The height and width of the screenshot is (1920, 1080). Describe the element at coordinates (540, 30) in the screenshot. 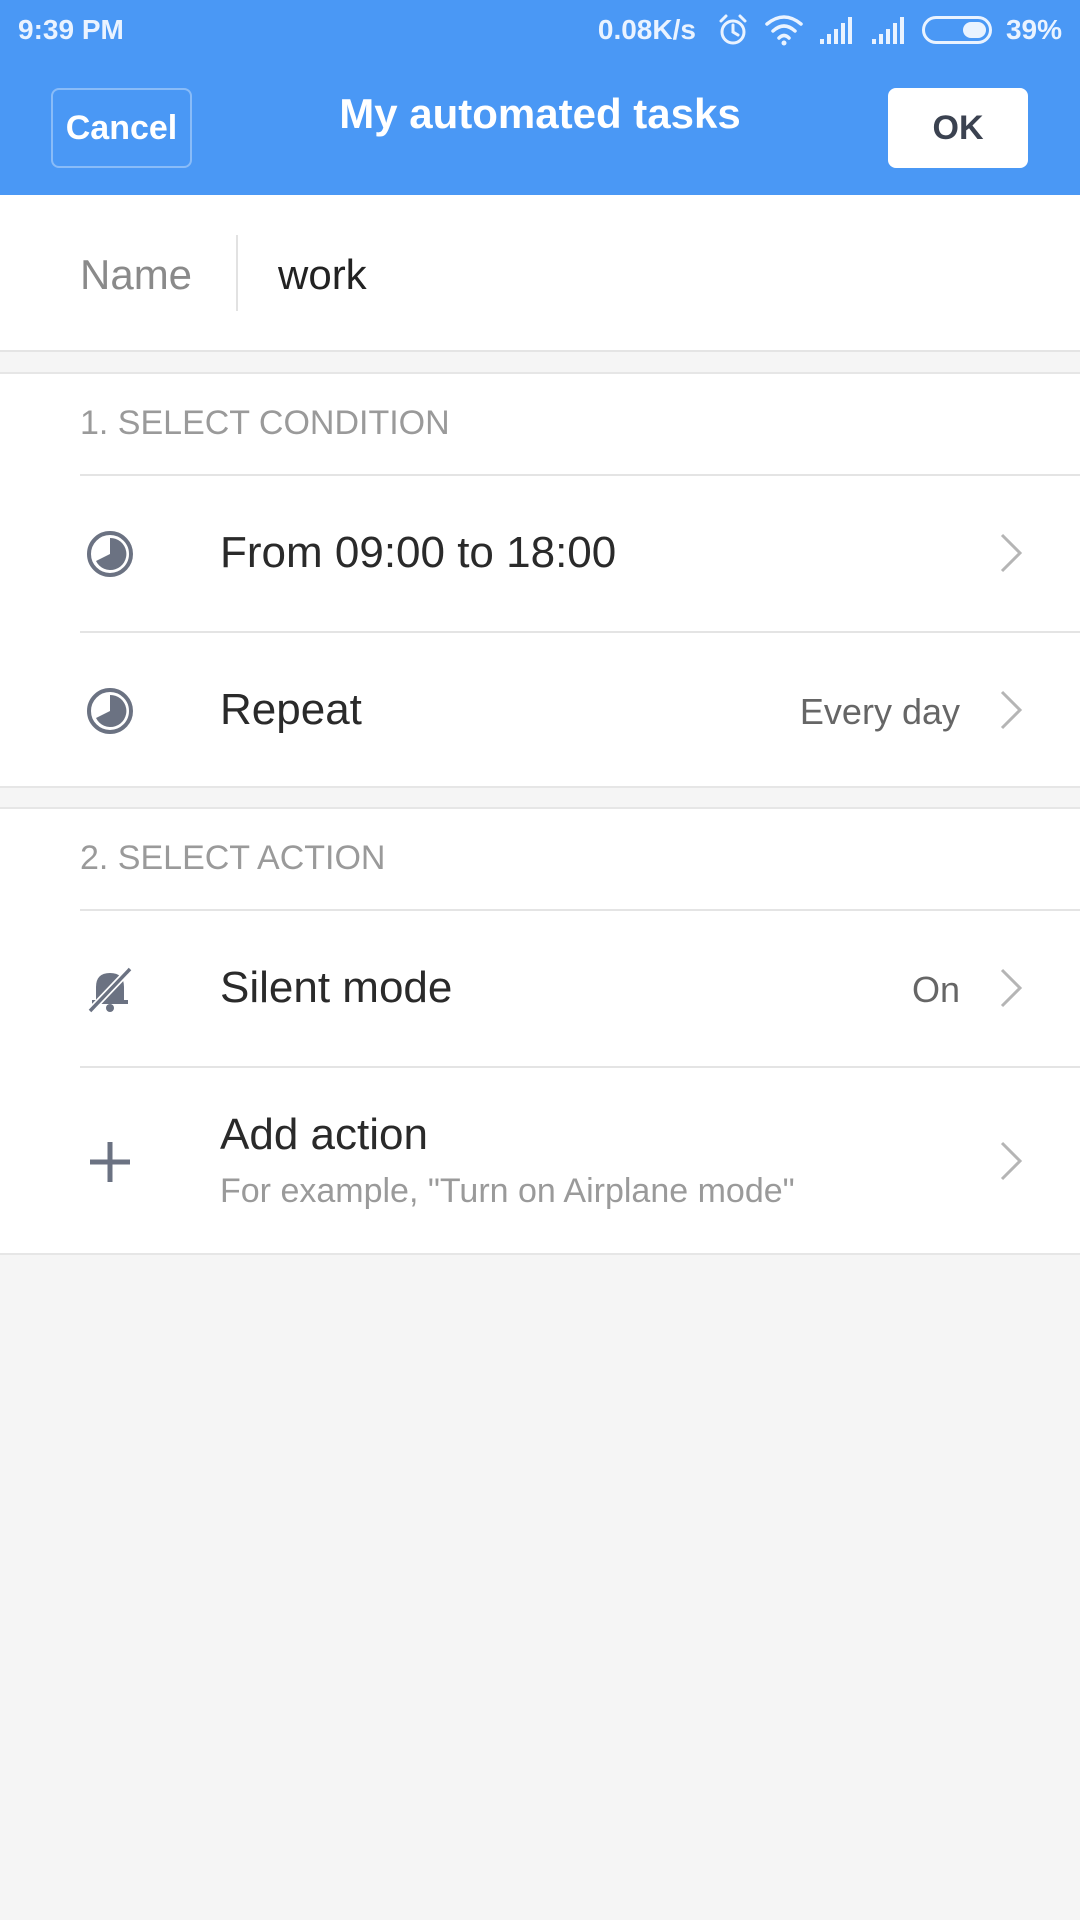

I see `status-bar: 9:39 PM 0.08K/s 39%` at that location.